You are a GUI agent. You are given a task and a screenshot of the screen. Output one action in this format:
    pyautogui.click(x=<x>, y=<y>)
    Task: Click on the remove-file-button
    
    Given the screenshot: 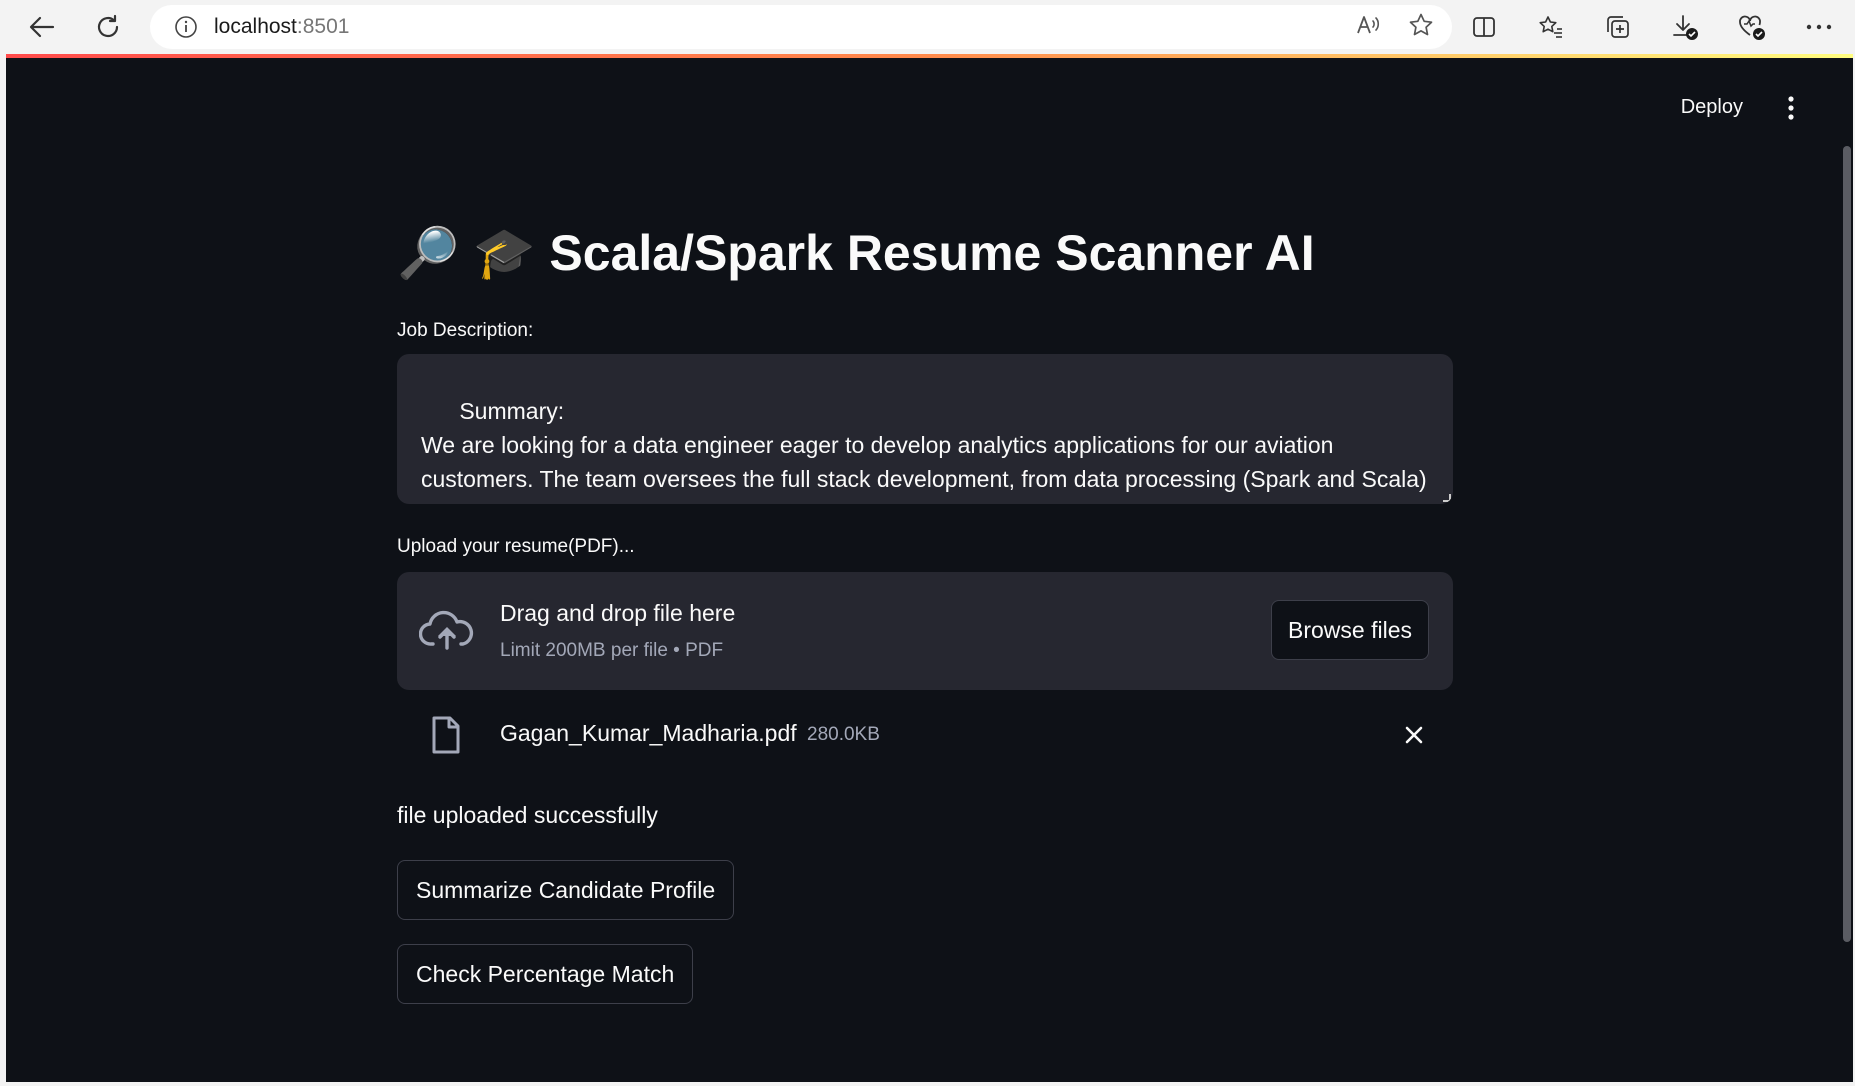 What is the action you would take?
    pyautogui.click(x=1414, y=735)
    